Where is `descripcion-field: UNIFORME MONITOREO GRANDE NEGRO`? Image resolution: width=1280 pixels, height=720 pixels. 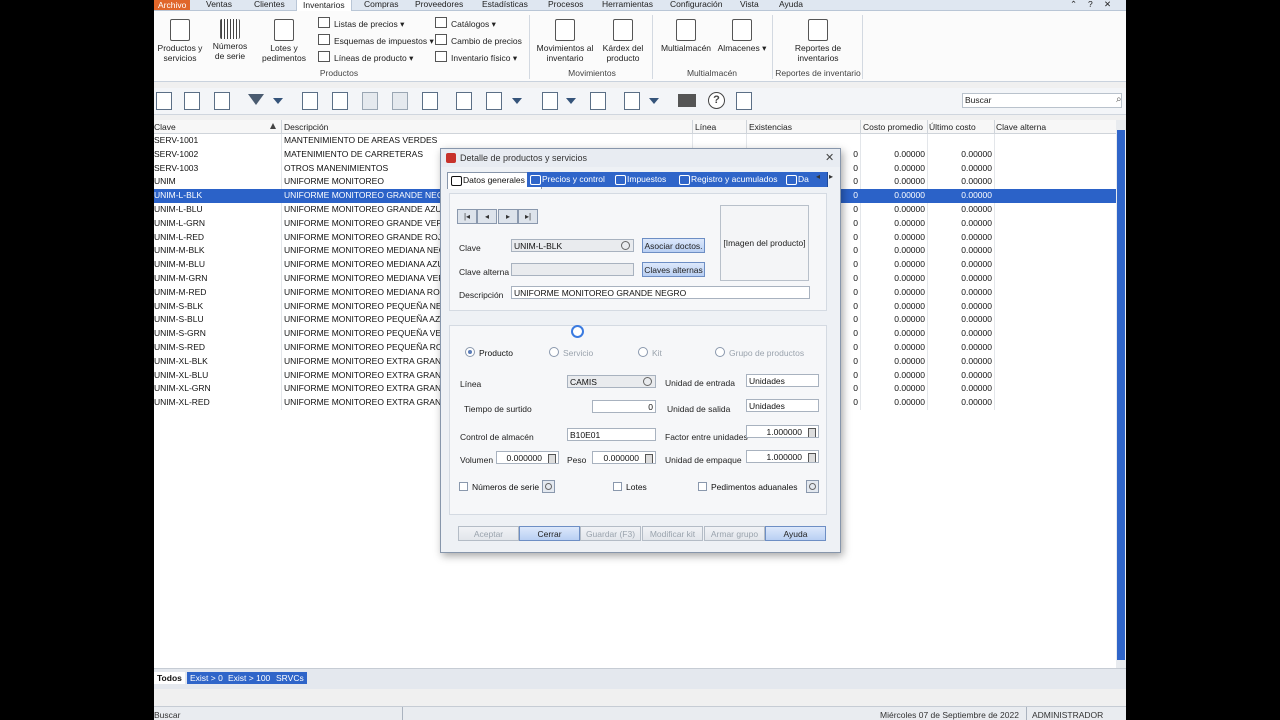
descripcion-field: UNIFORME MONITOREO GRANDE NEGRO is located at coordinates (660, 292).